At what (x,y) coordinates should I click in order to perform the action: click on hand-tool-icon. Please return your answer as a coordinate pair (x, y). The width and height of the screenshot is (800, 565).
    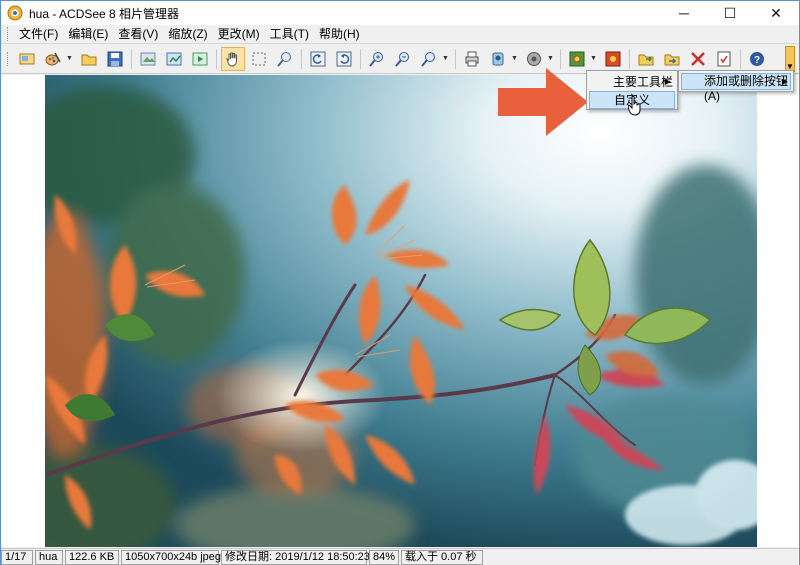
    Looking at the image, I should click on (231, 59).